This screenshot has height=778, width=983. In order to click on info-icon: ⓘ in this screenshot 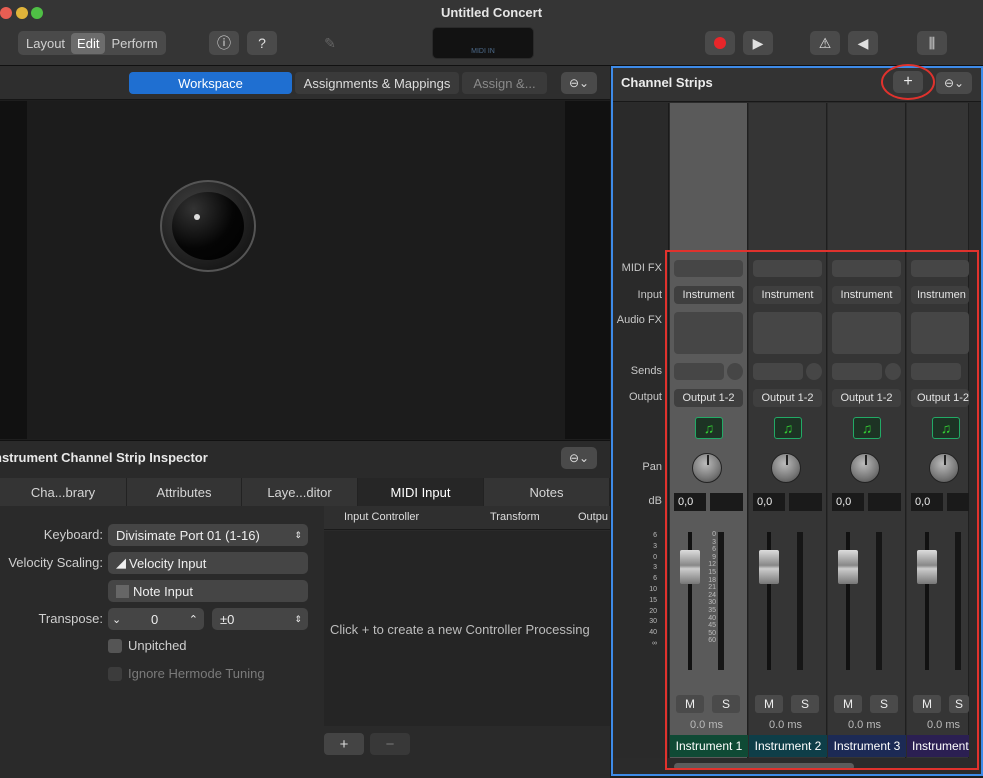, I will do `click(224, 43)`.